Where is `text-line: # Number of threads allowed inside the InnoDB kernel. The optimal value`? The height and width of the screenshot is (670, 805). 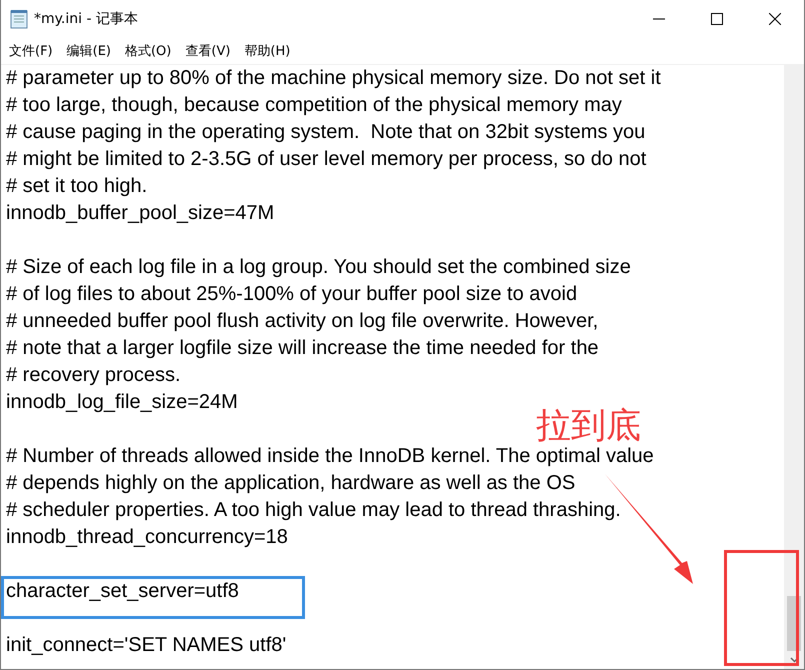 text-line: # Number of threads allowed inside the InnoDB kernel. The optimal value is located at coordinates (330, 456).